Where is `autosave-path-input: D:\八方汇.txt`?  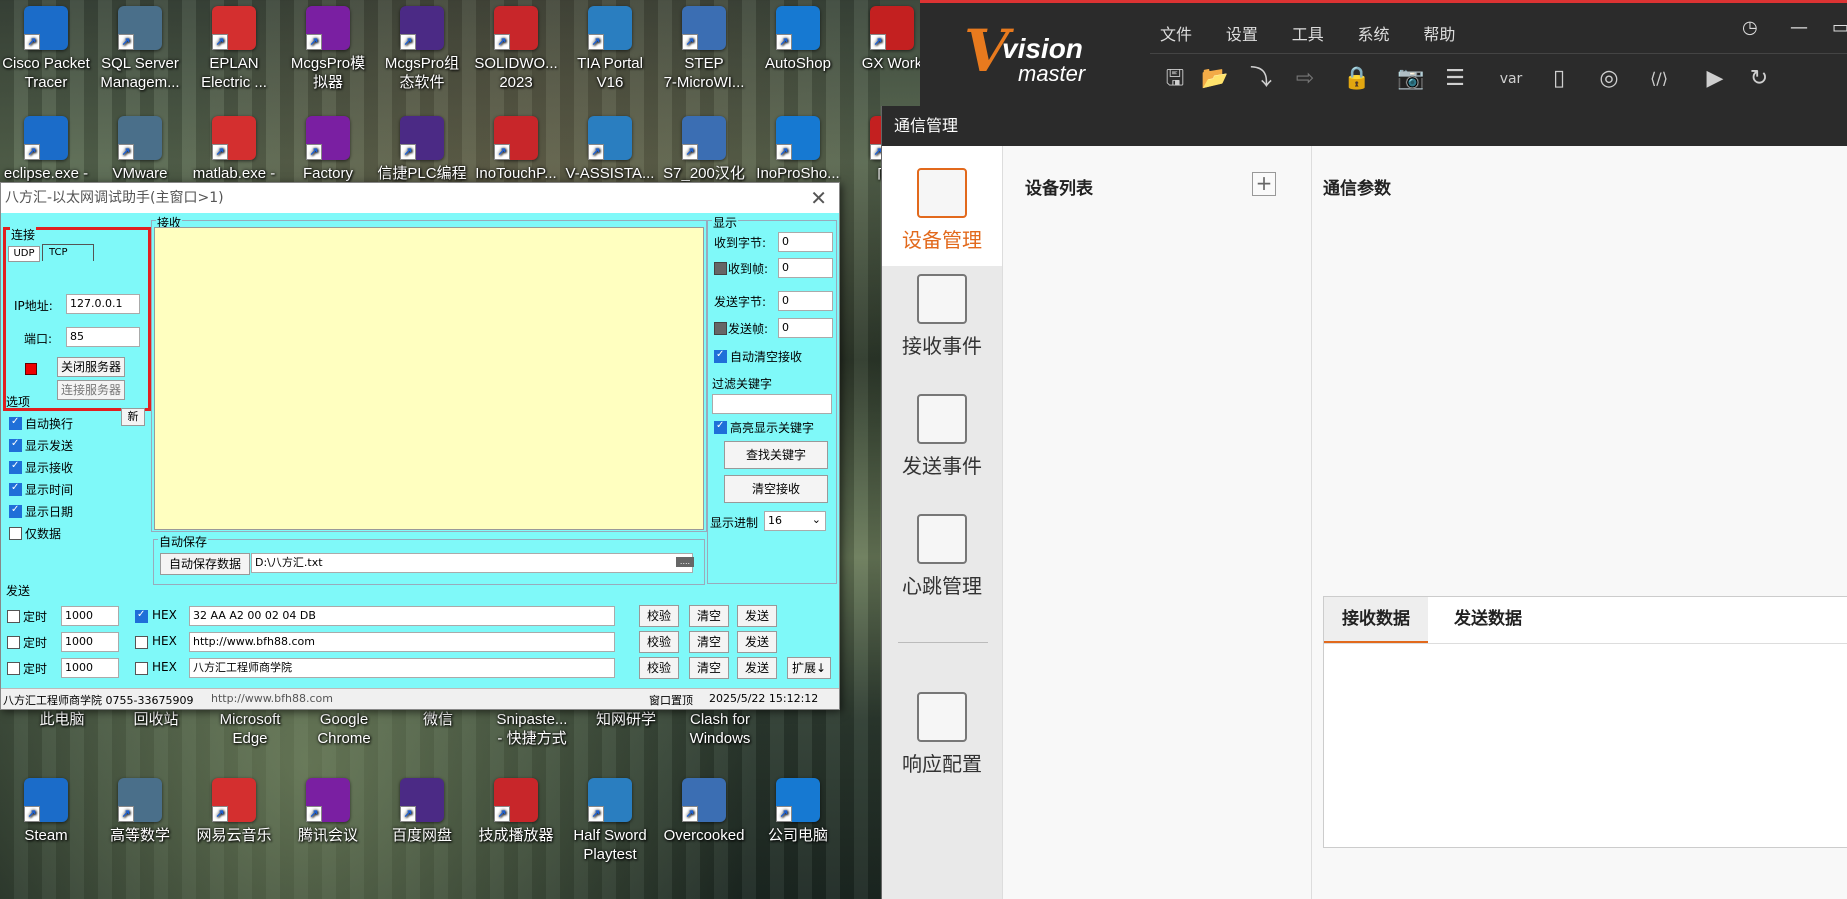 autosave-path-input: D:\八方汇.txt is located at coordinates (472, 563).